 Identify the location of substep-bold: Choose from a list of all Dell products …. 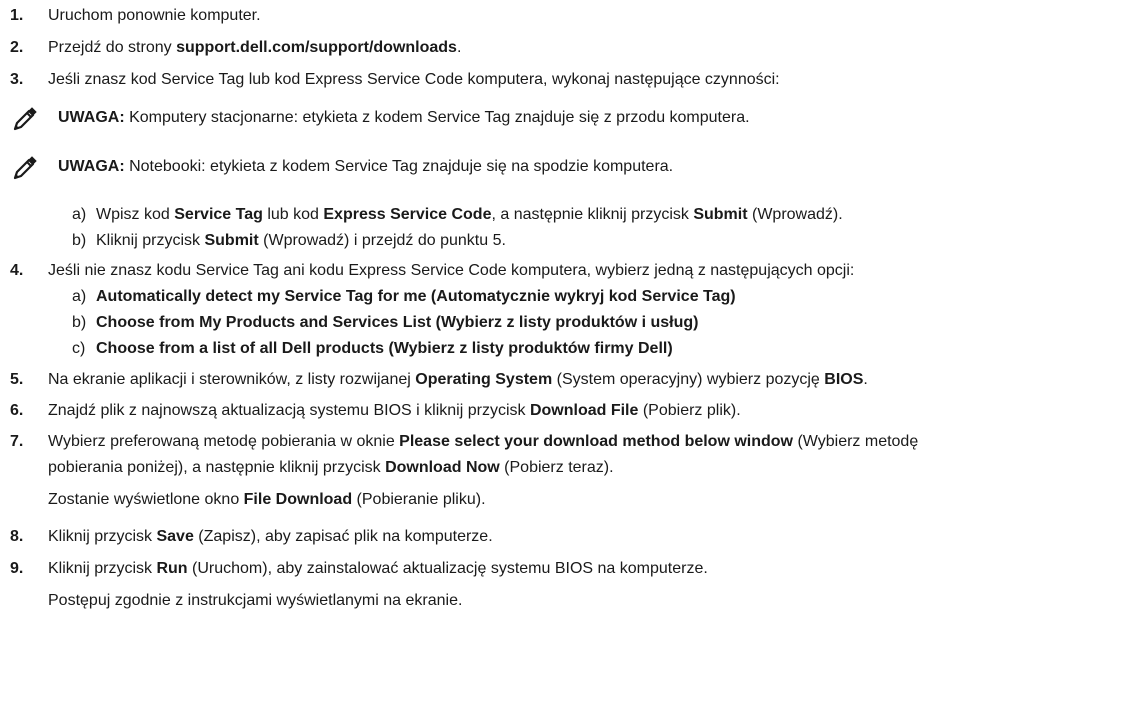
(384, 348).